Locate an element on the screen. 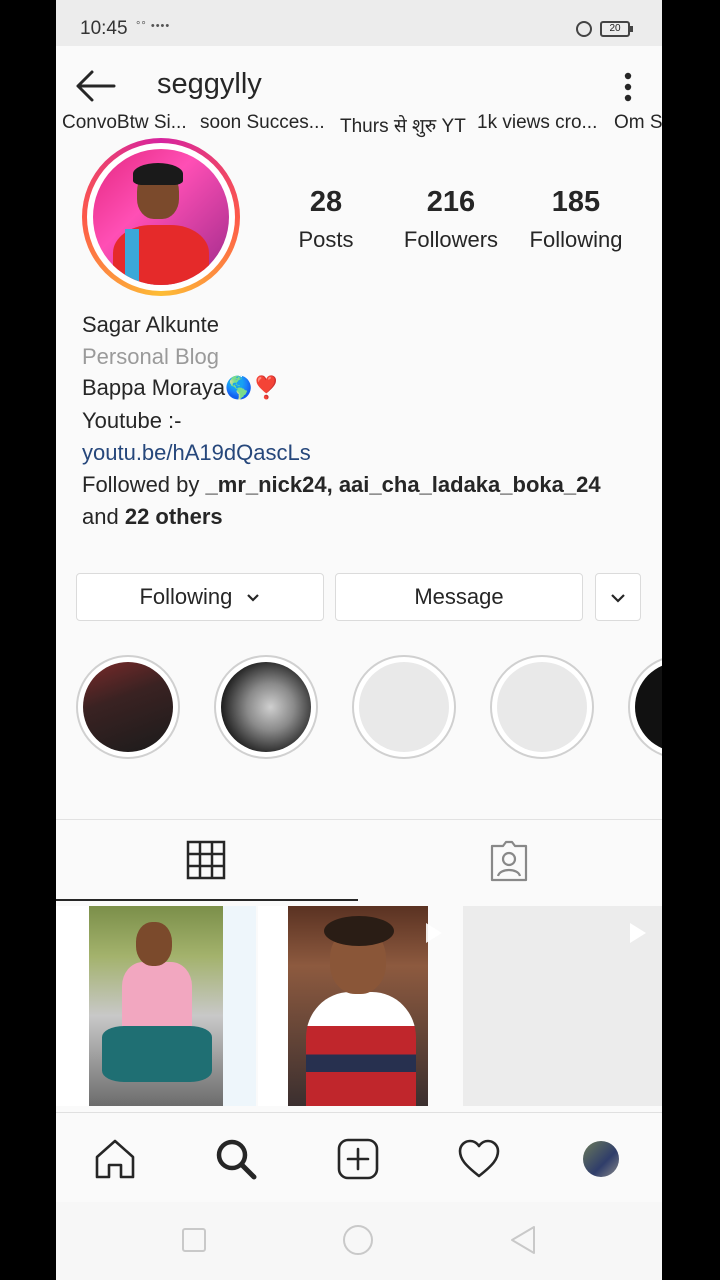 The height and width of the screenshot is (1280, 720). bottom-nav is located at coordinates (359, 1157).